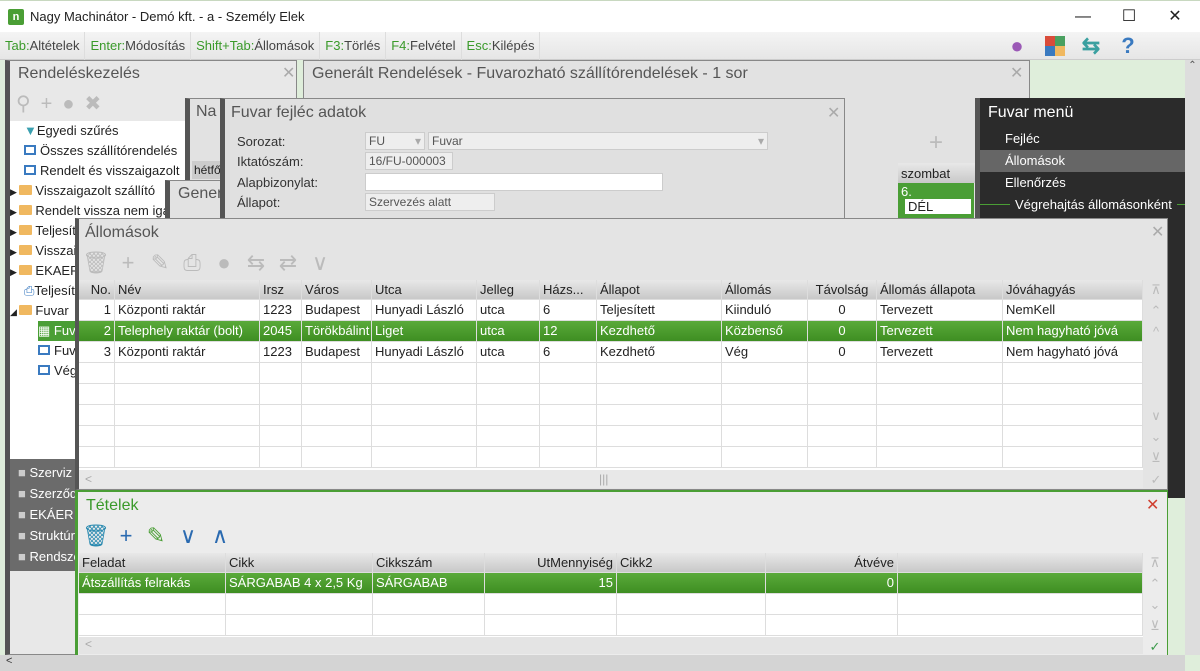  Describe the element at coordinates (1091, 46) in the screenshot. I see `switch-arrows-icon: ⇆` at that location.